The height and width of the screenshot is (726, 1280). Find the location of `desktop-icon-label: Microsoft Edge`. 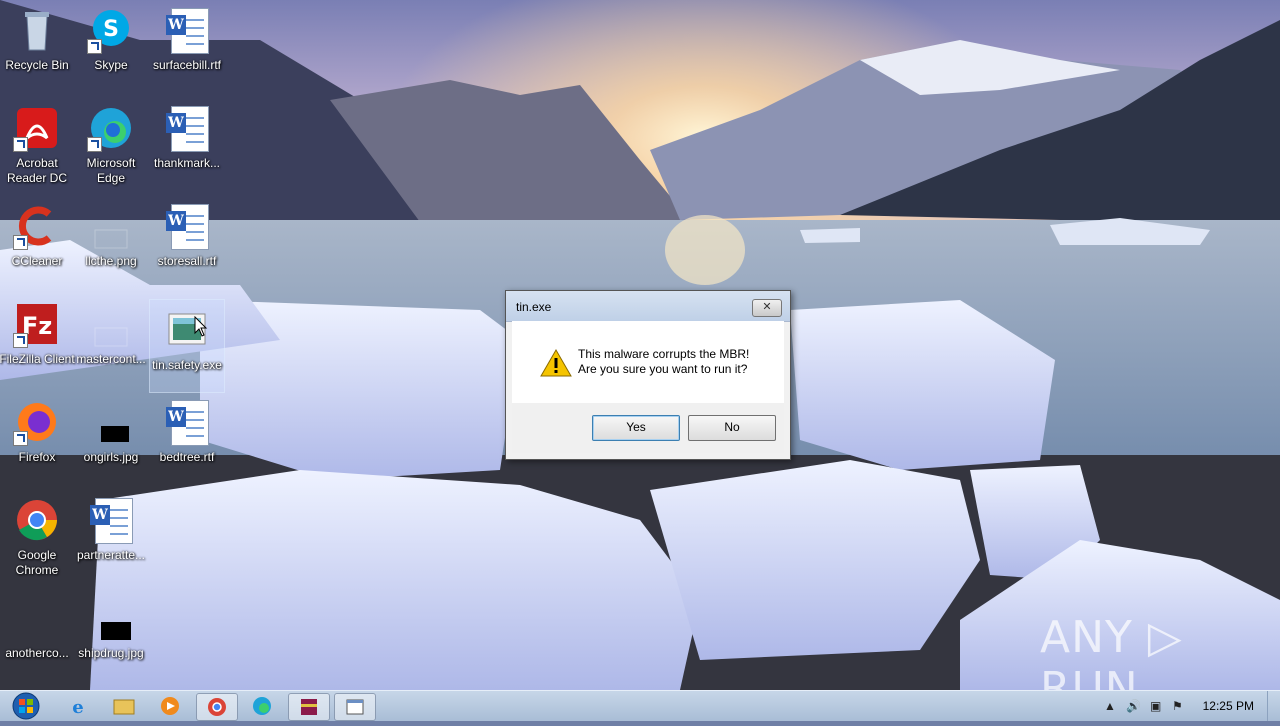

desktop-icon-label: Microsoft Edge is located at coordinates (111, 170).